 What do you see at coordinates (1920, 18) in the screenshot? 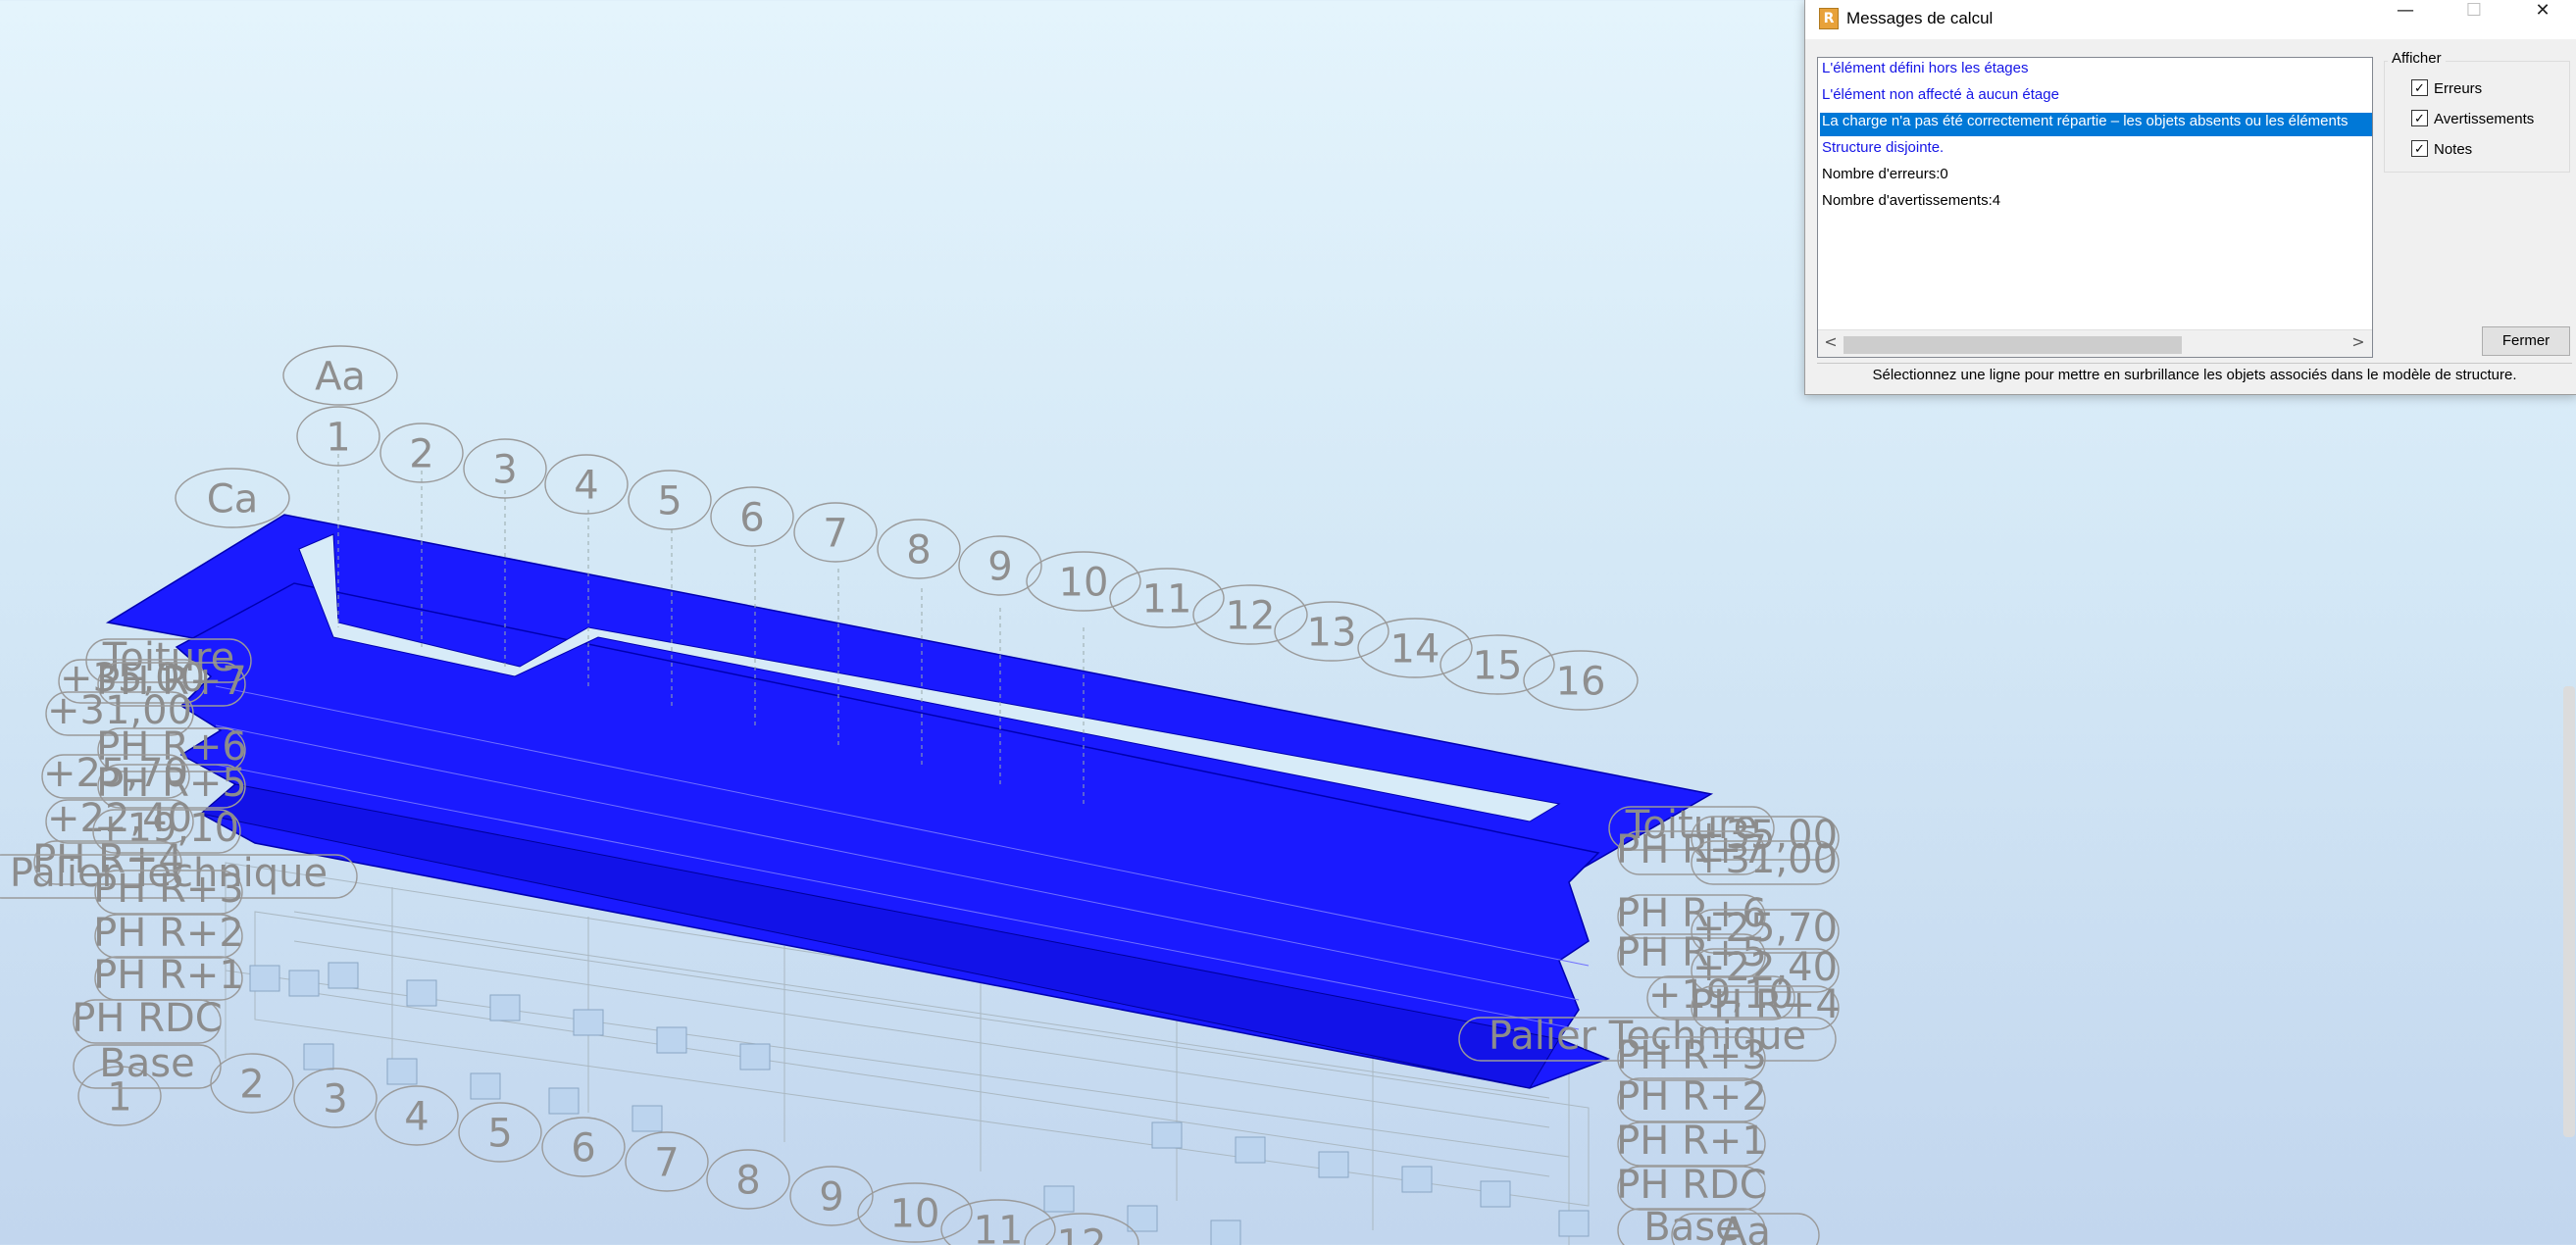
I see `dialog-title: Messages de calcul` at bounding box center [1920, 18].